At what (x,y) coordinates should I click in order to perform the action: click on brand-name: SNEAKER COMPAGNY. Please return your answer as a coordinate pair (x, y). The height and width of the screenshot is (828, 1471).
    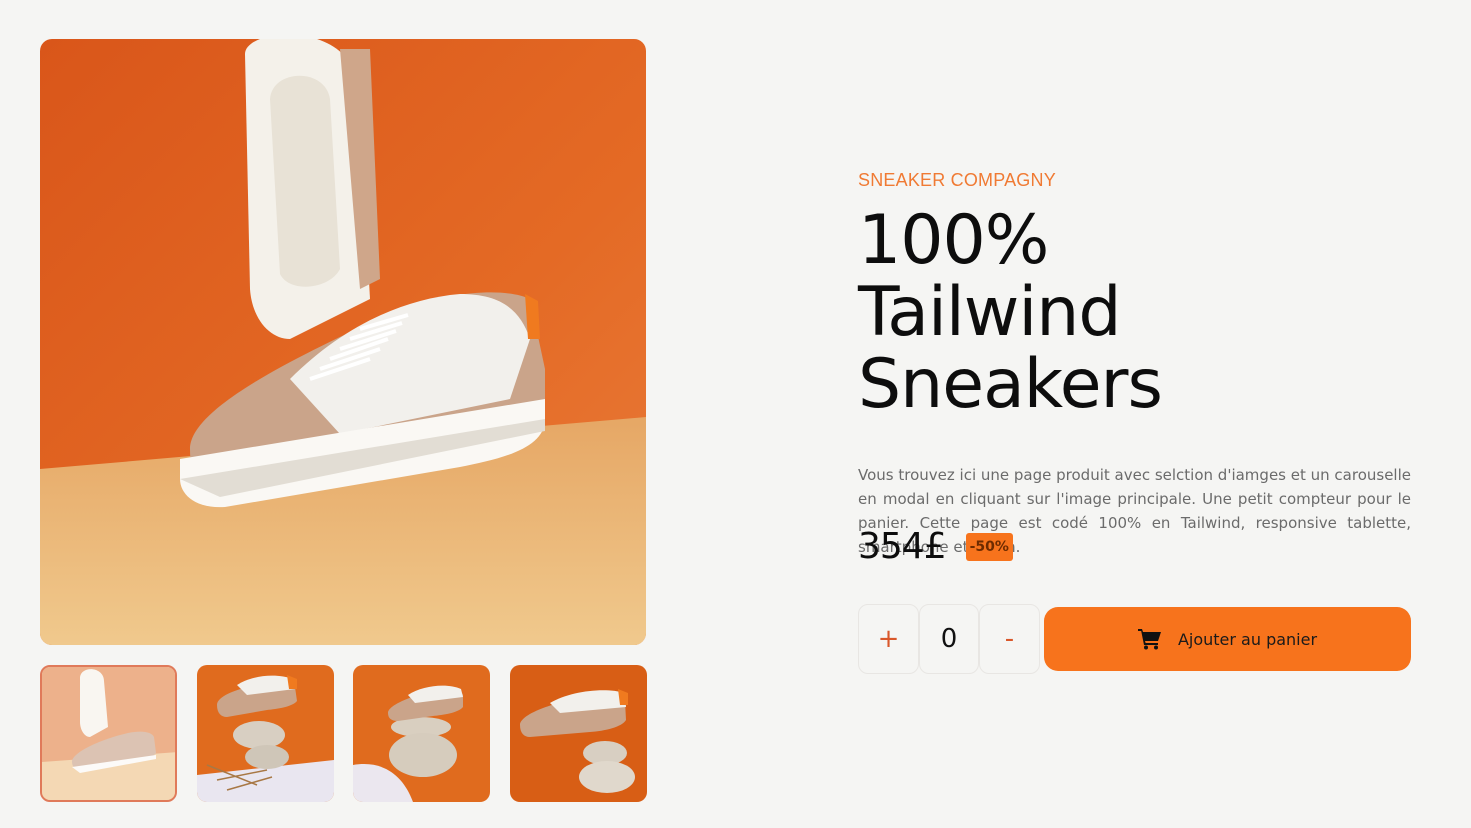
    Looking at the image, I should click on (957, 180).